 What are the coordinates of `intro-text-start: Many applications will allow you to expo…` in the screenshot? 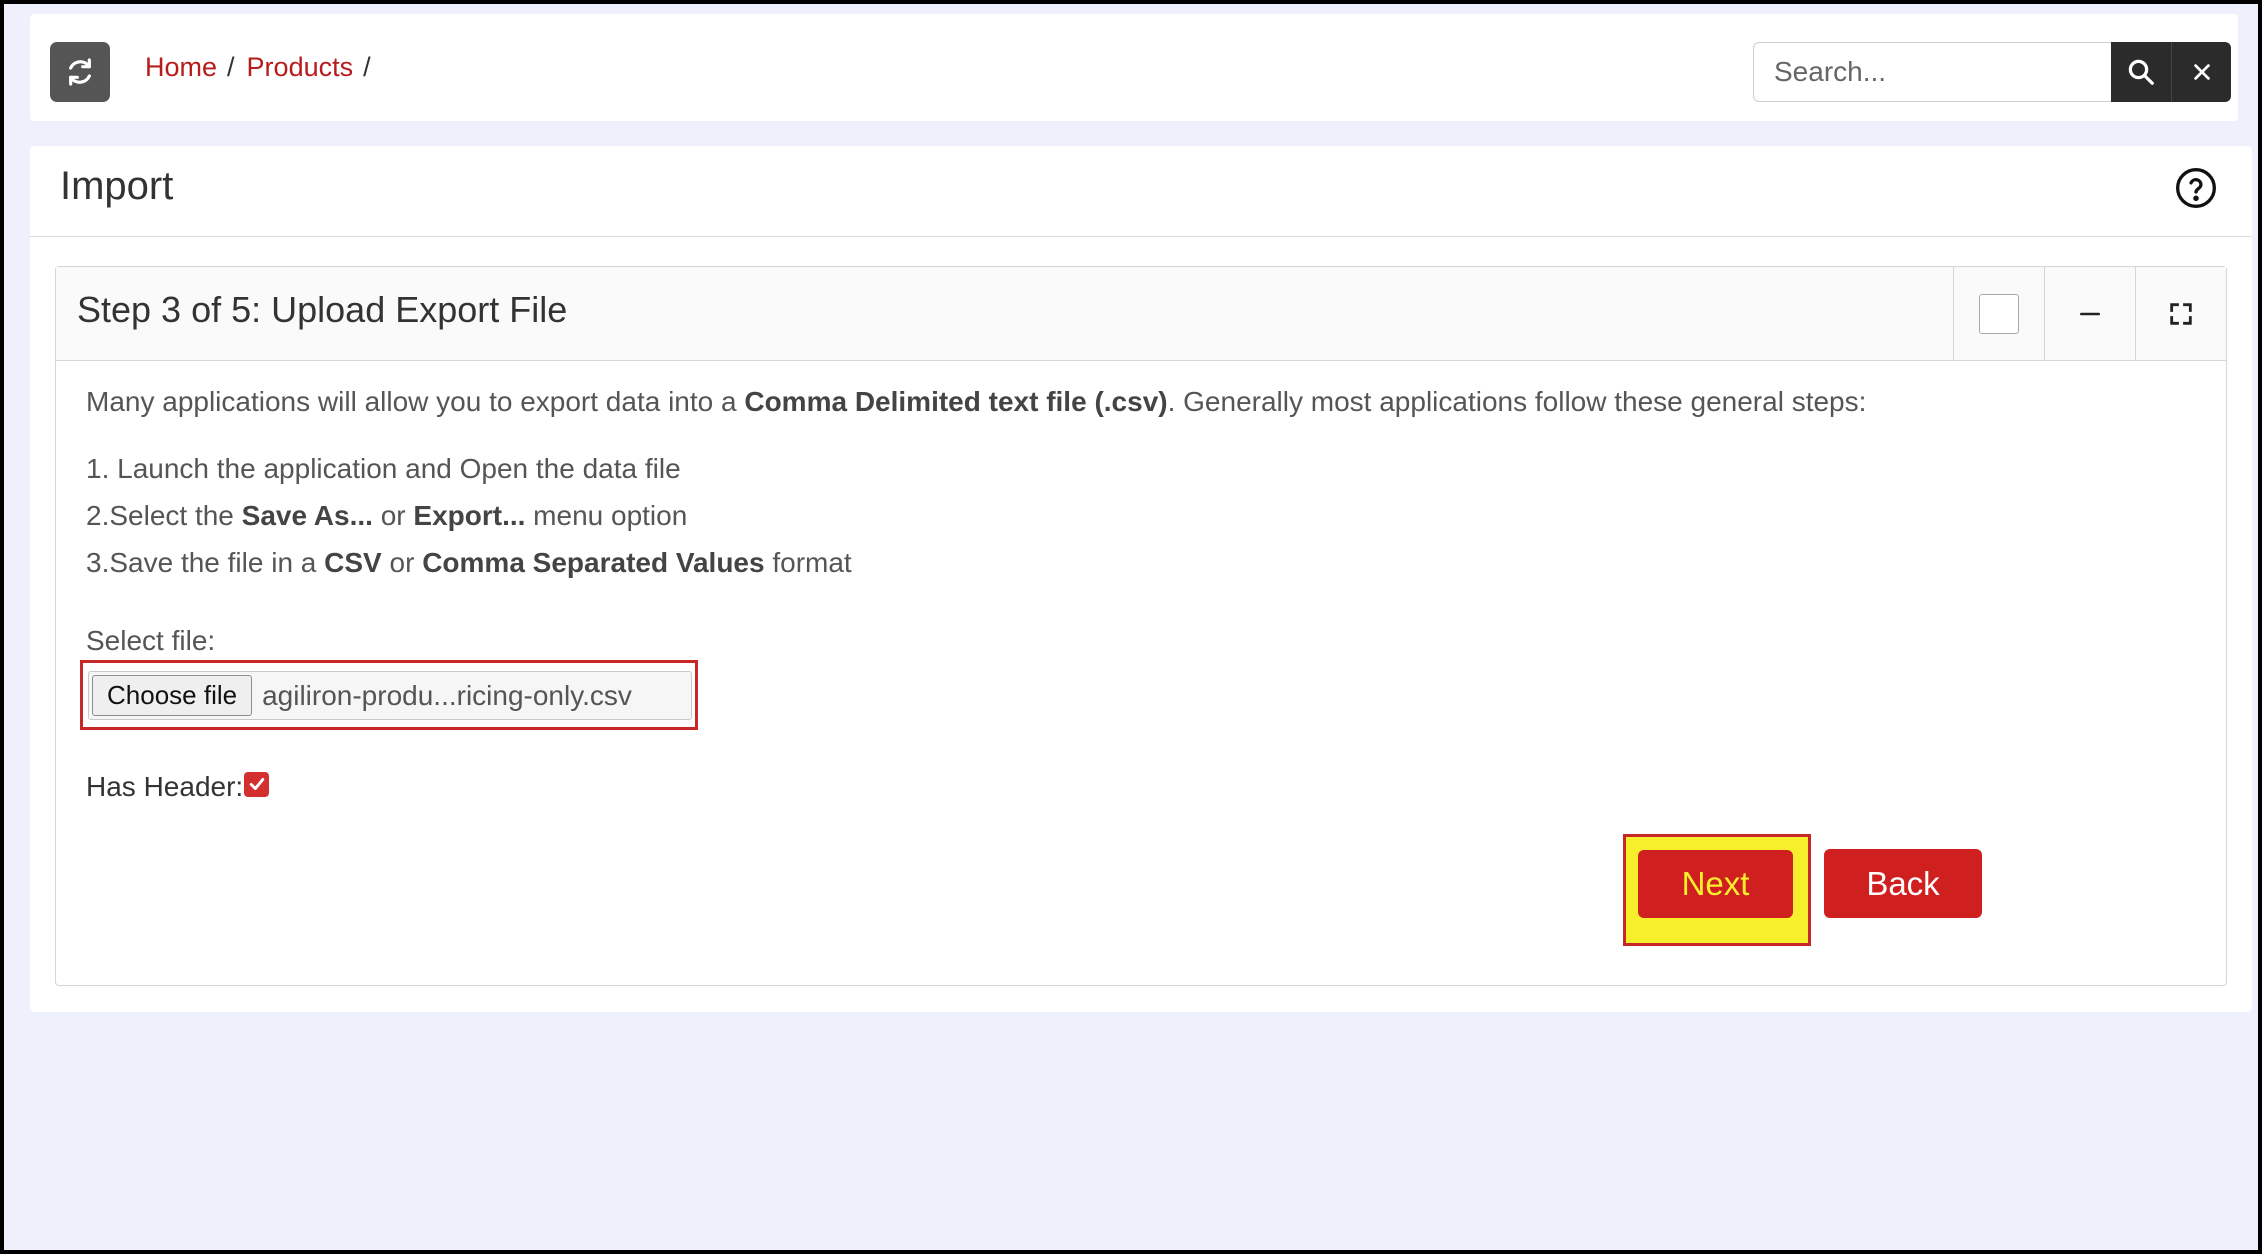 It's located at (415, 401).